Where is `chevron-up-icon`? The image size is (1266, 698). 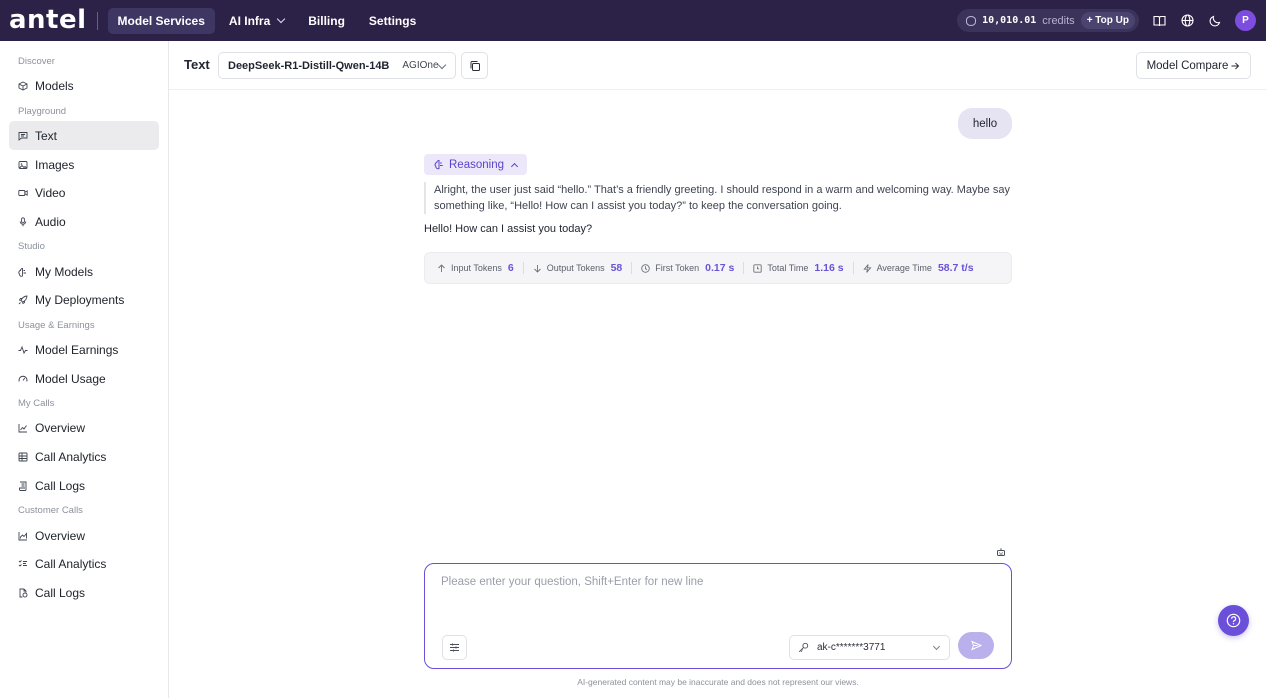
chevron-up-icon is located at coordinates (514, 166).